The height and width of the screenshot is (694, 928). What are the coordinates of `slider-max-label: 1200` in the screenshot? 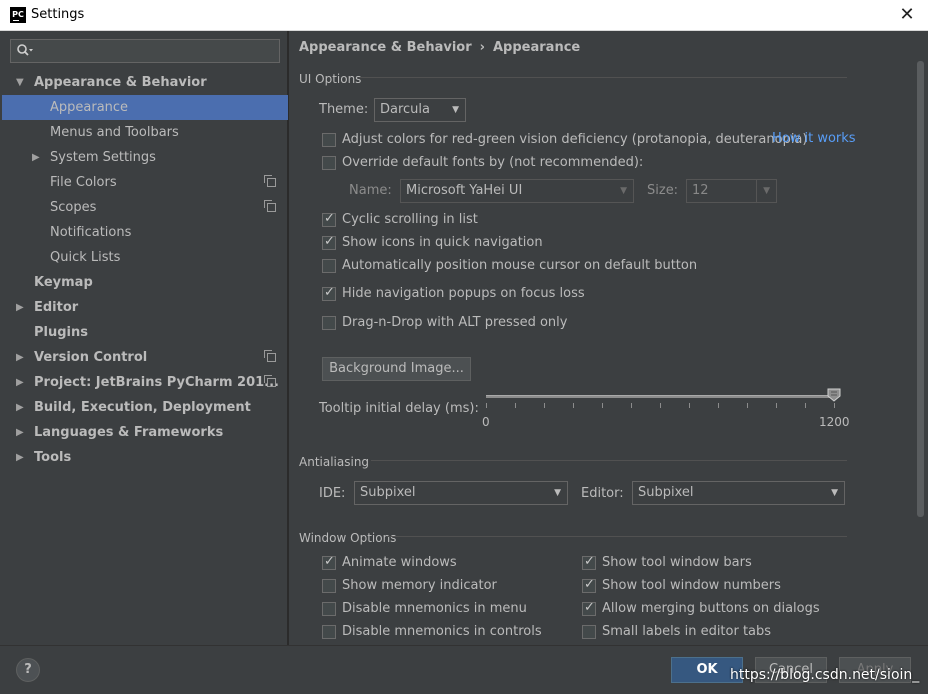 It's located at (834, 422).